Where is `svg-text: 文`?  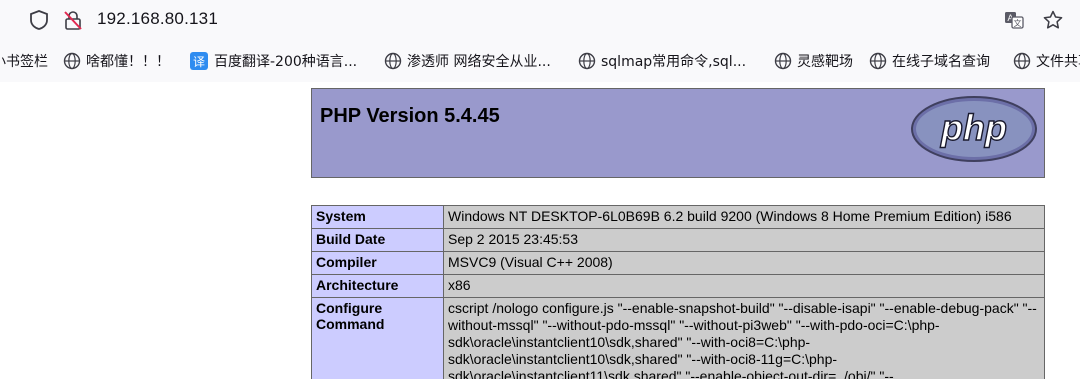 svg-text: 文 is located at coordinates (1018, 23).